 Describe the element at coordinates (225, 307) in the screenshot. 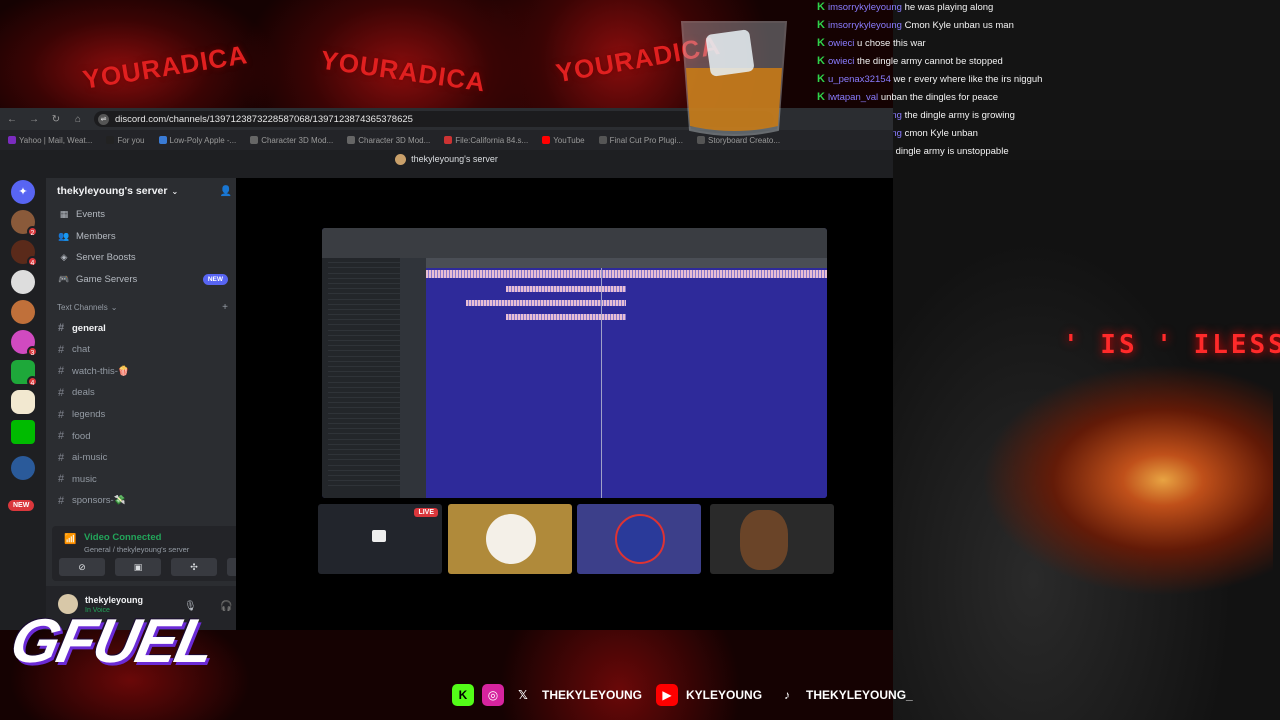

I see `create-channel-icon: +` at that location.